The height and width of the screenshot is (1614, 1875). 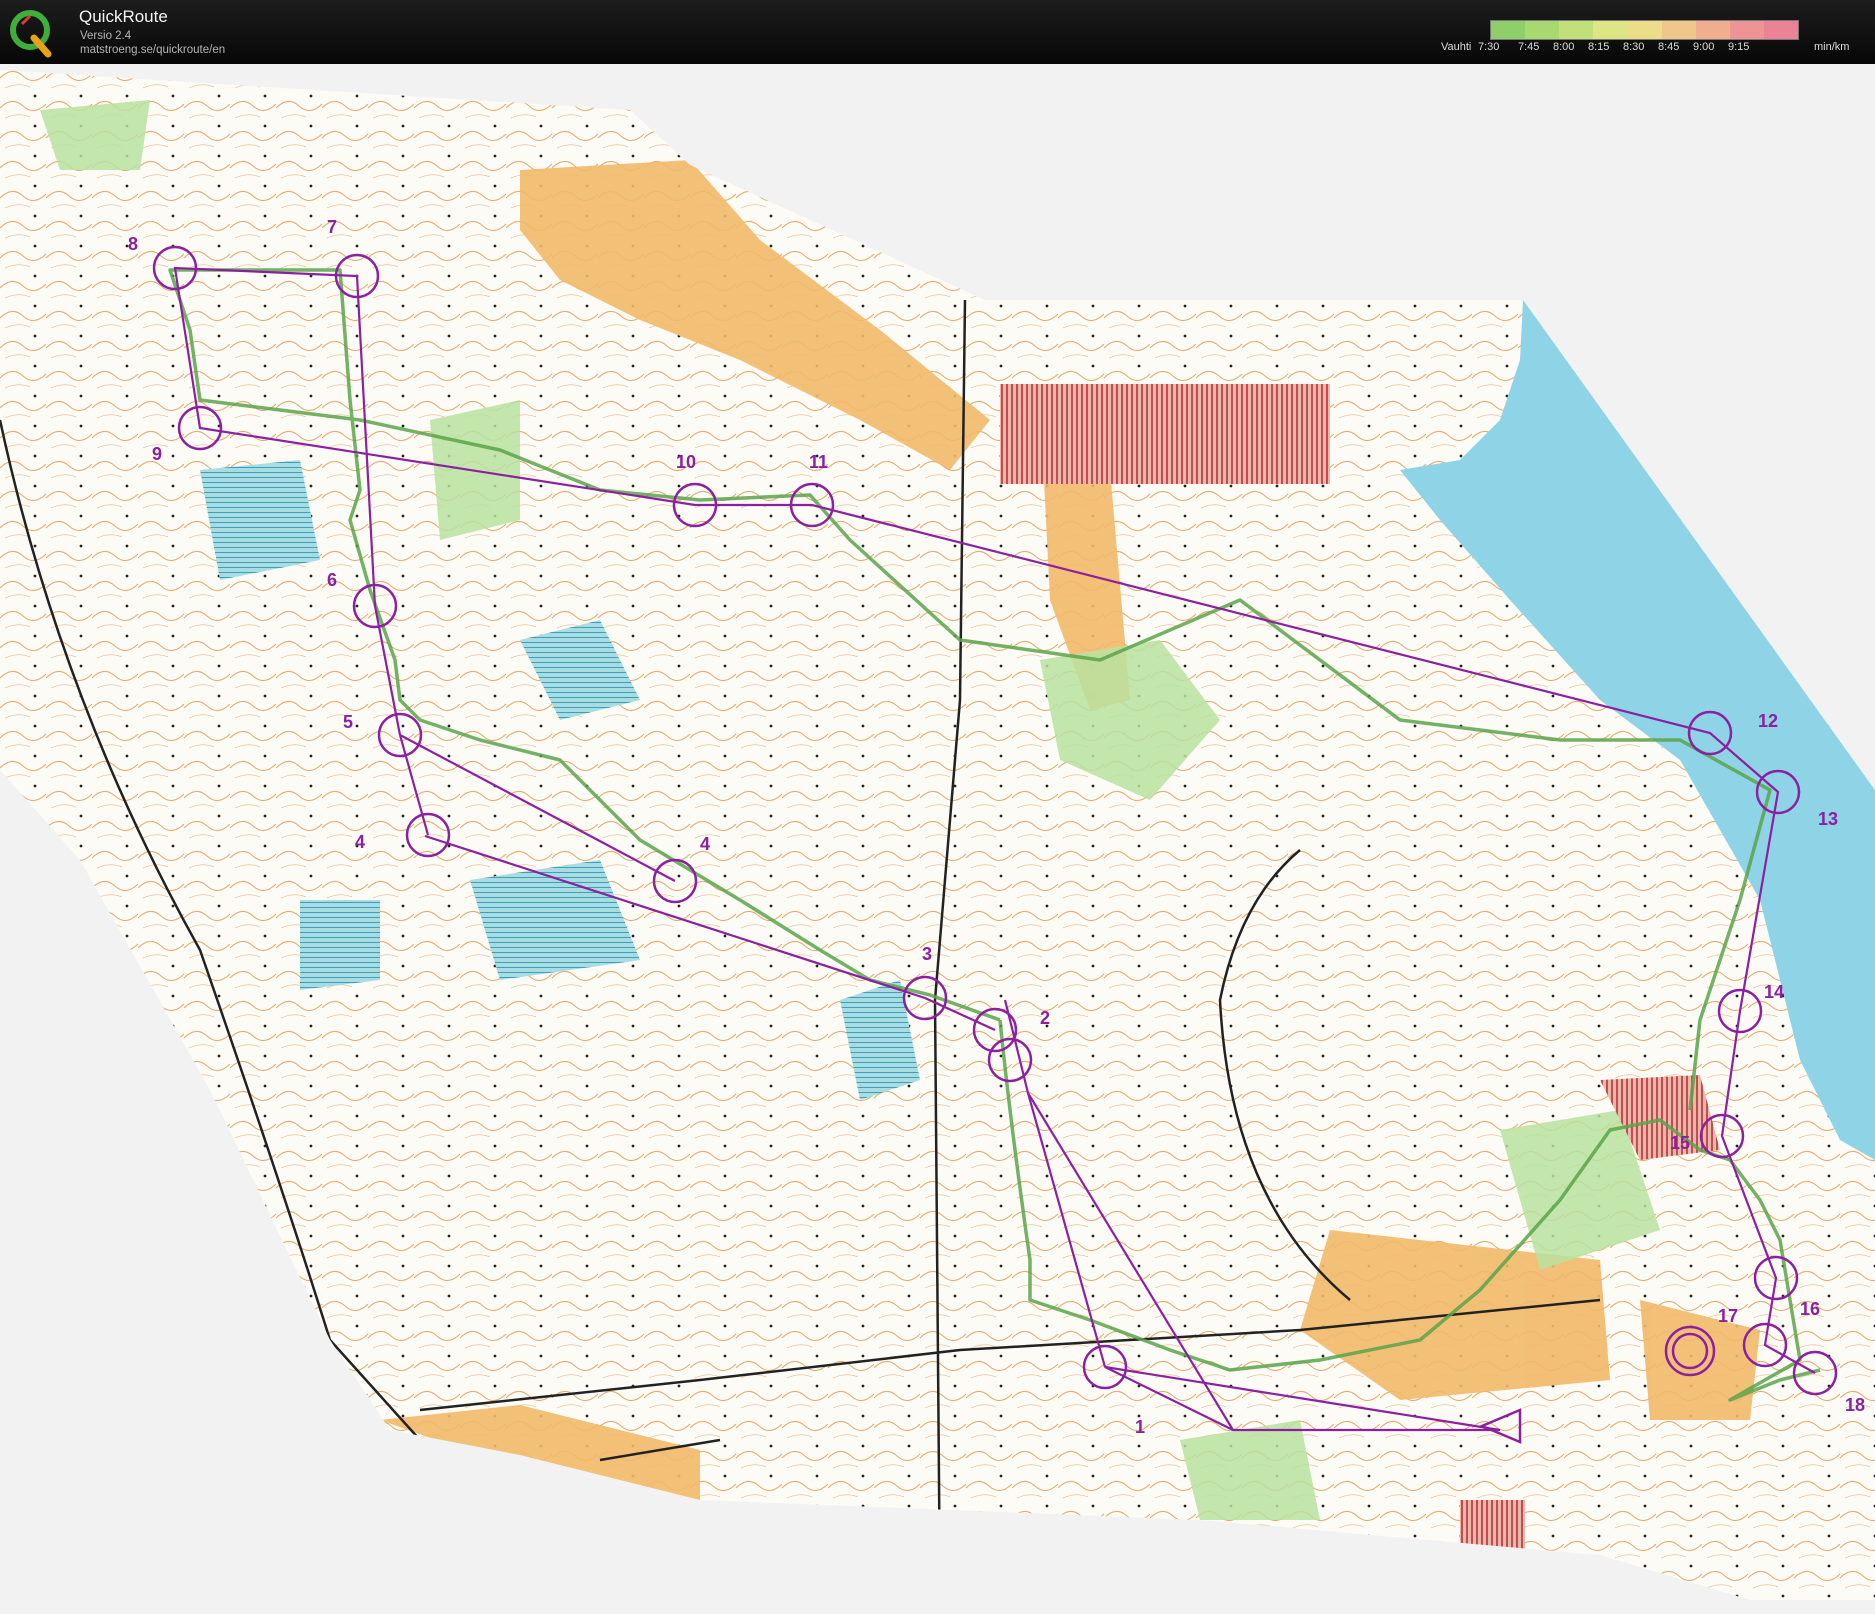 What do you see at coordinates (1529, 47) in the screenshot?
I see `pace-tick: 7:45` at bounding box center [1529, 47].